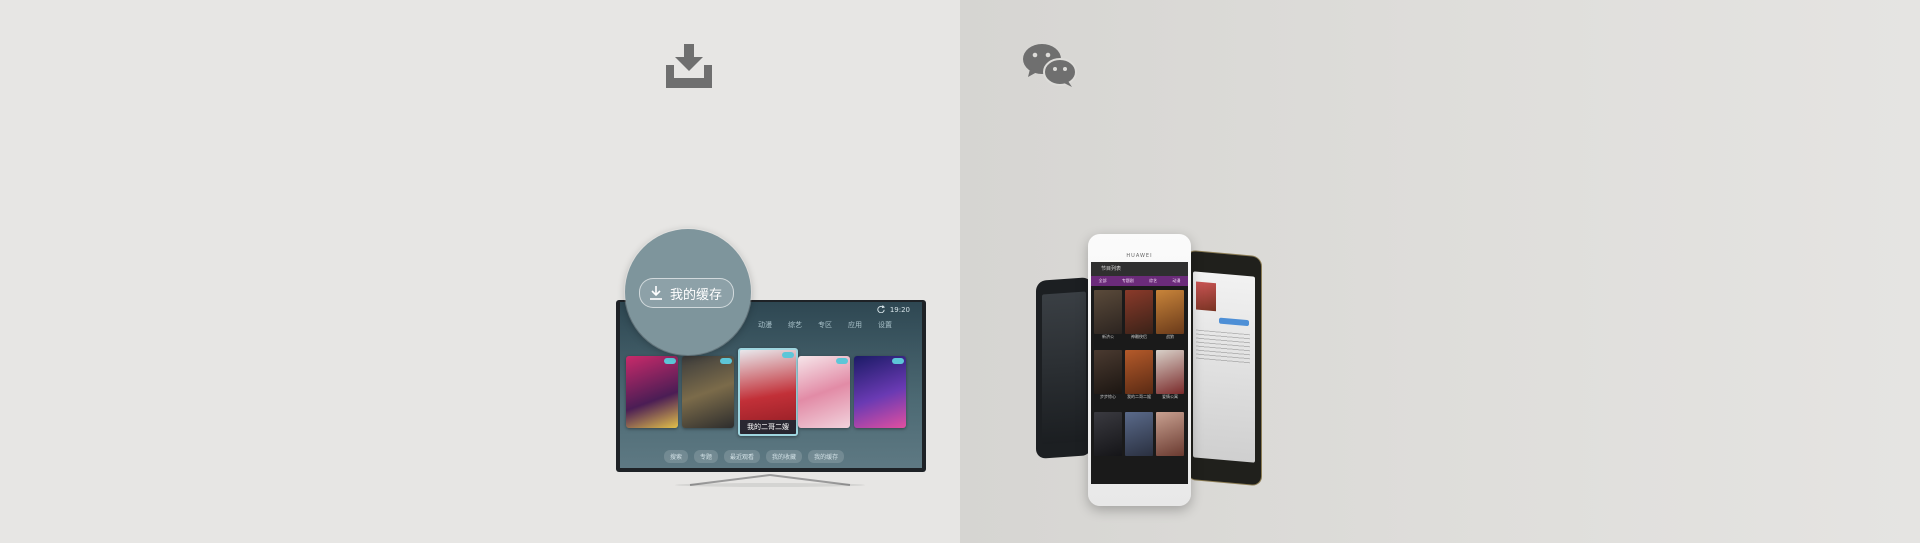 This screenshot has width=1920, height=543. What do you see at coordinates (1170, 336) in the screenshot?
I see `thumb-caption: 战狼` at bounding box center [1170, 336].